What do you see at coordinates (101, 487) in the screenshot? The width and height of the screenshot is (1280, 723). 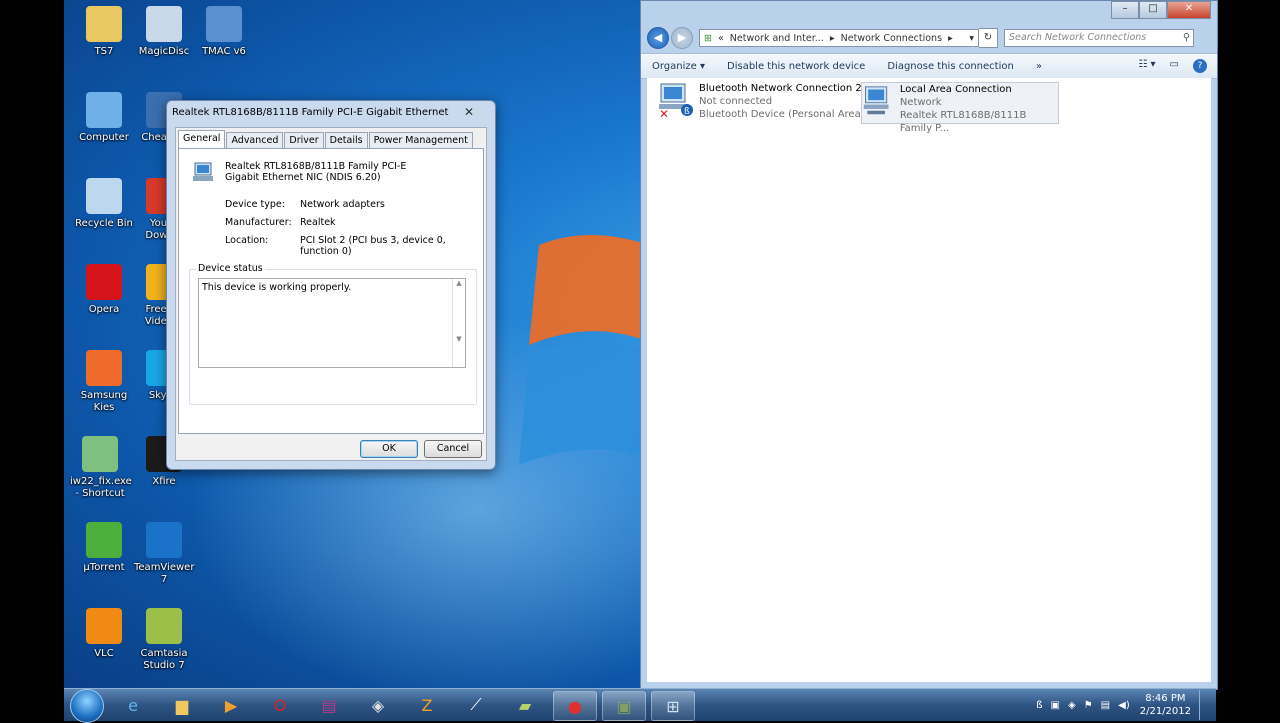 I see `desktop-icon-label: iw22_fix.exe - Shortcut` at bounding box center [101, 487].